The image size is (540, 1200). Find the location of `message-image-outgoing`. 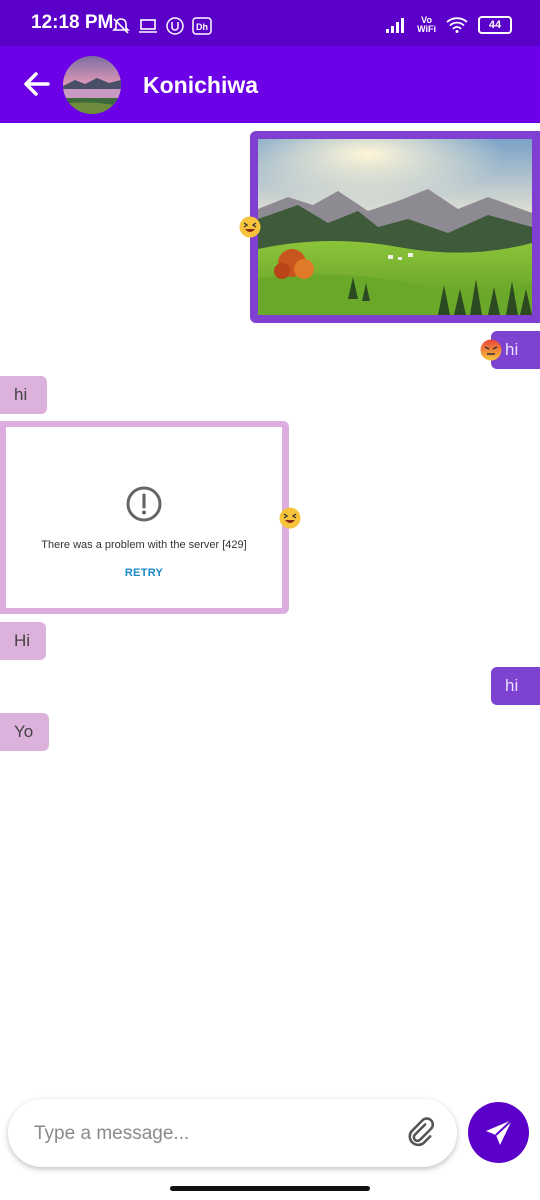

message-image-outgoing is located at coordinates (395, 227).